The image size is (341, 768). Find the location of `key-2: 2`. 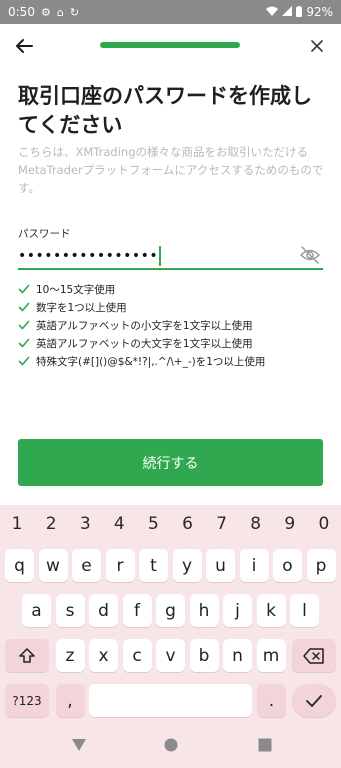

key-2: 2 is located at coordinates (51, 524).